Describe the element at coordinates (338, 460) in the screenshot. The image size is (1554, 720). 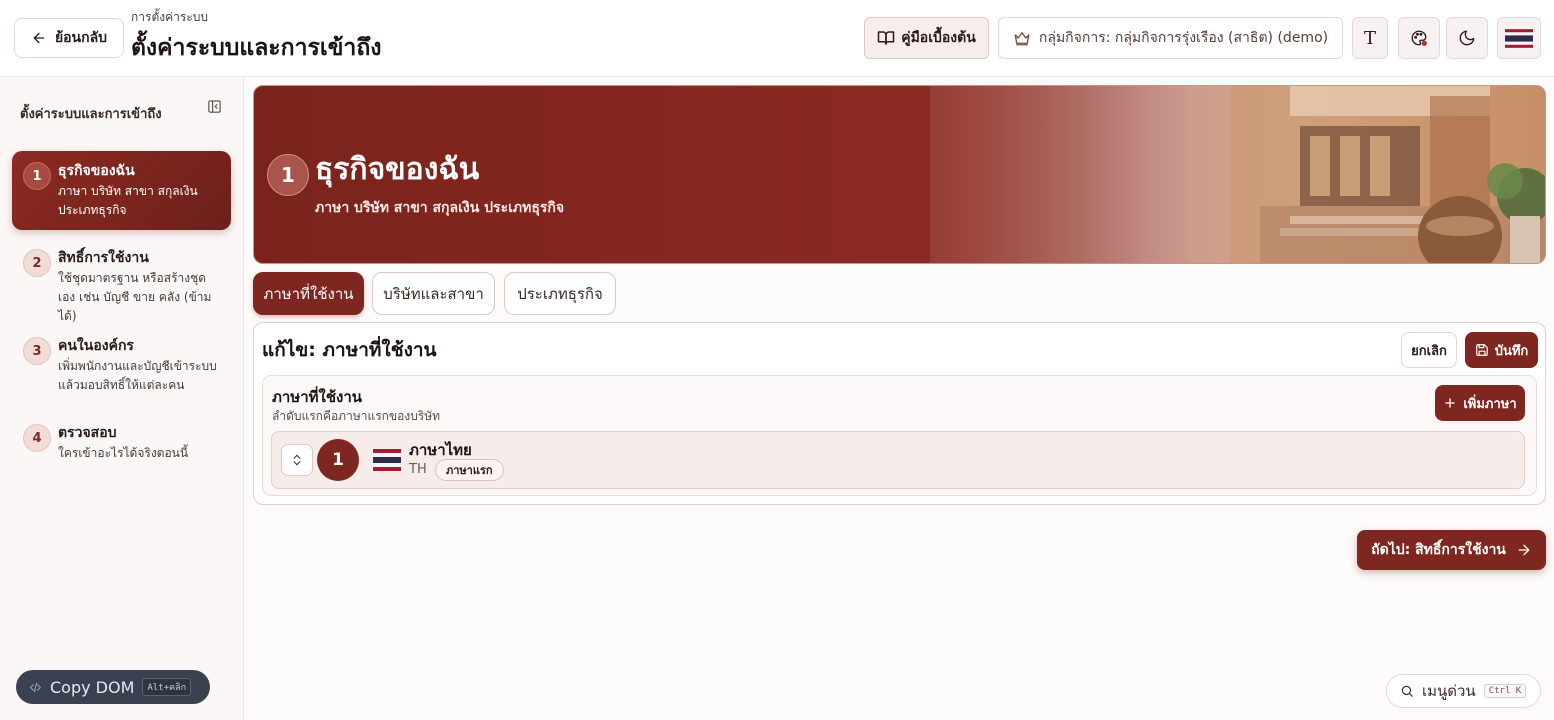
I see `language-order-number: 1` at that location.